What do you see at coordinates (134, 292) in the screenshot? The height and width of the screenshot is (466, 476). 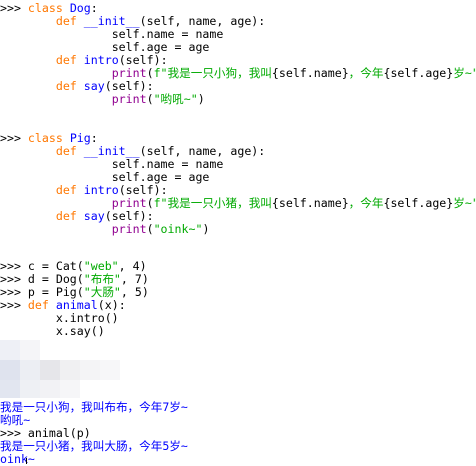 I see `assign-rest: , 5)` at bounding box center [134, 292].